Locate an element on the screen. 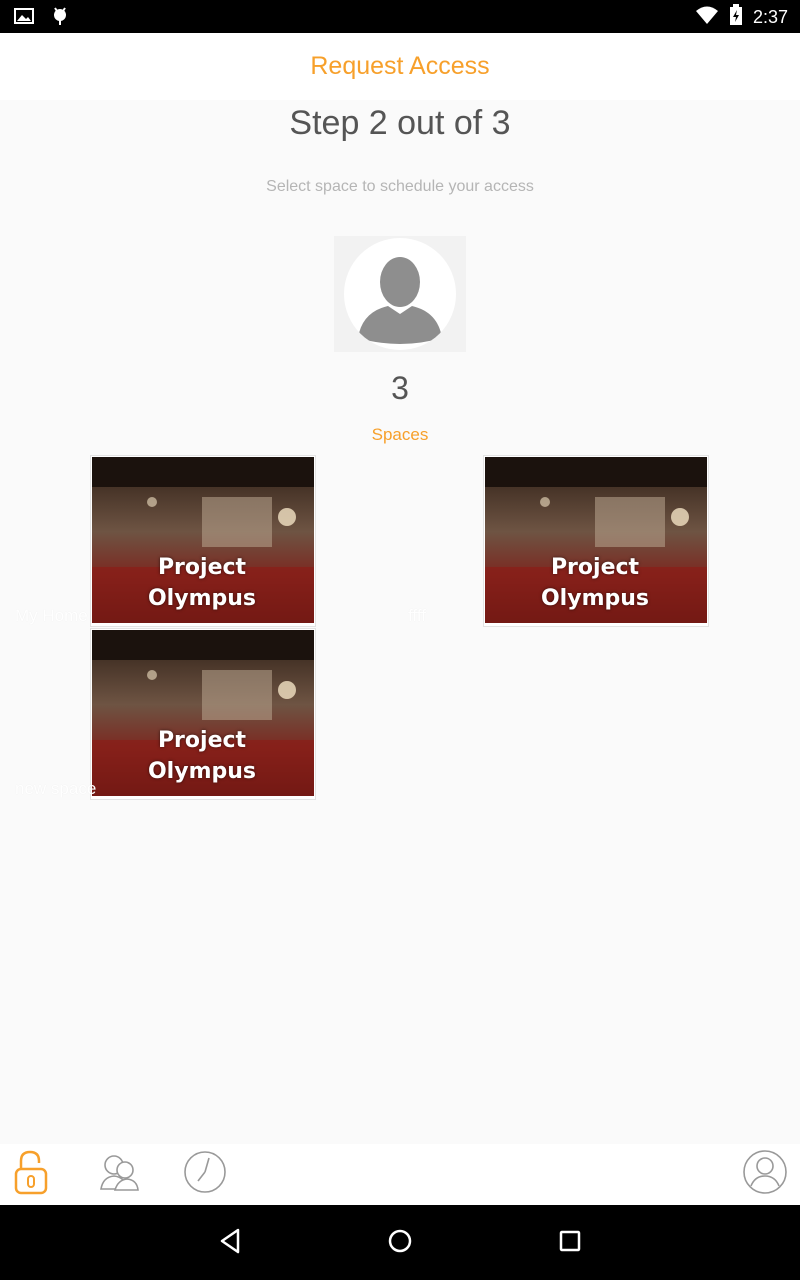  step-indicator: Step 2 out of 3 is located at coordinates (400, 123).